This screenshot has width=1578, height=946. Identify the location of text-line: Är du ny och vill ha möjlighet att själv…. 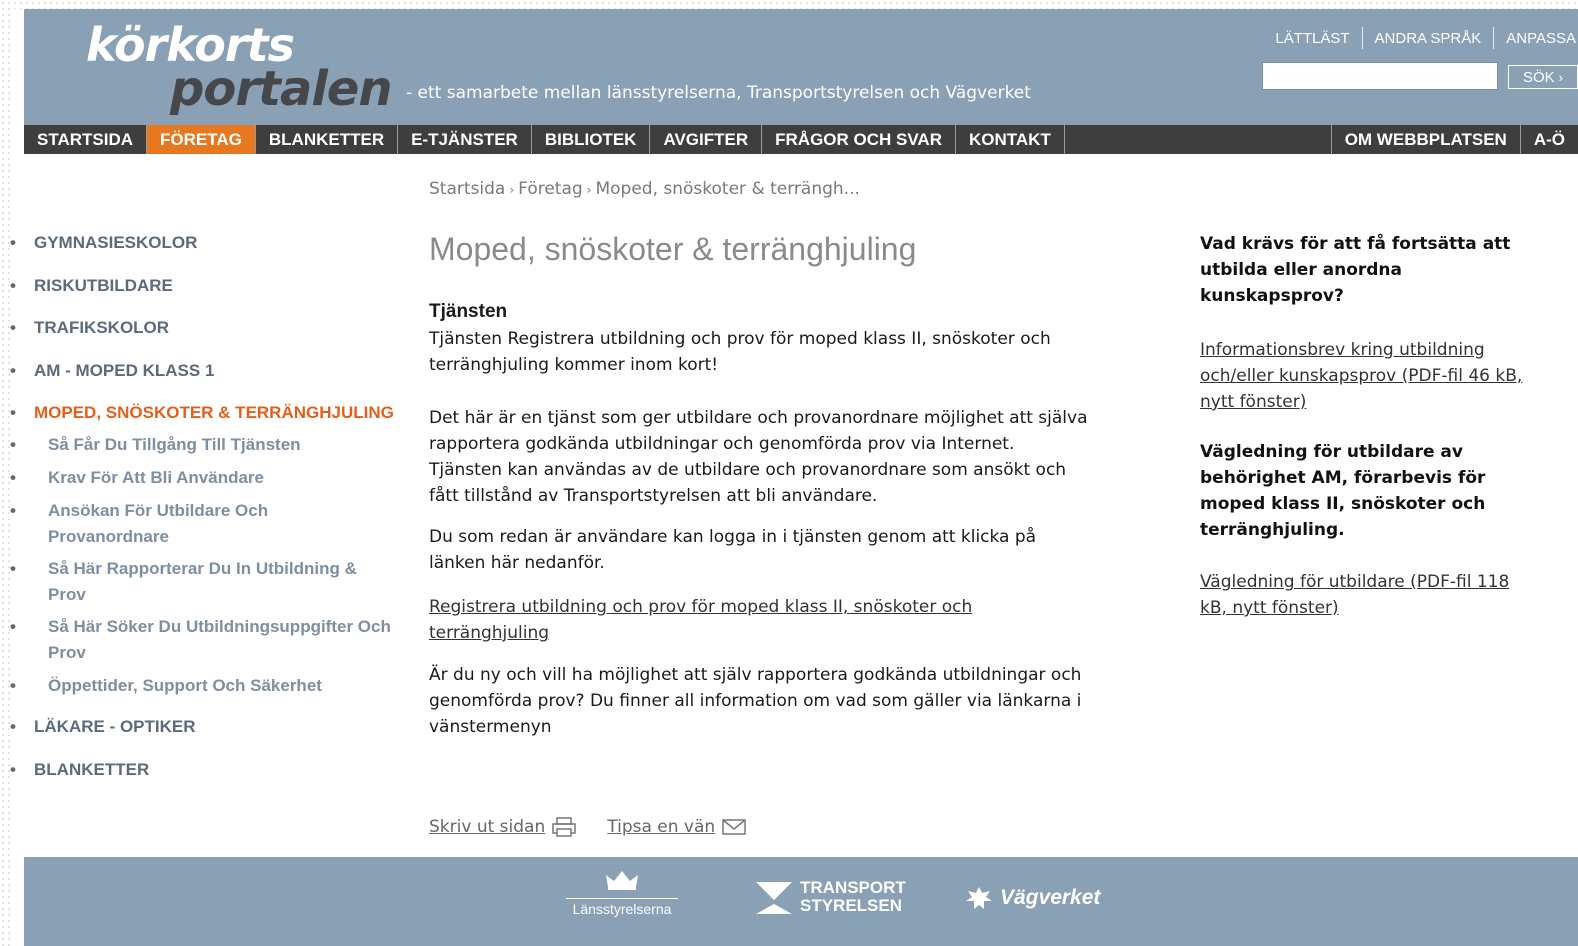
(755, 675).